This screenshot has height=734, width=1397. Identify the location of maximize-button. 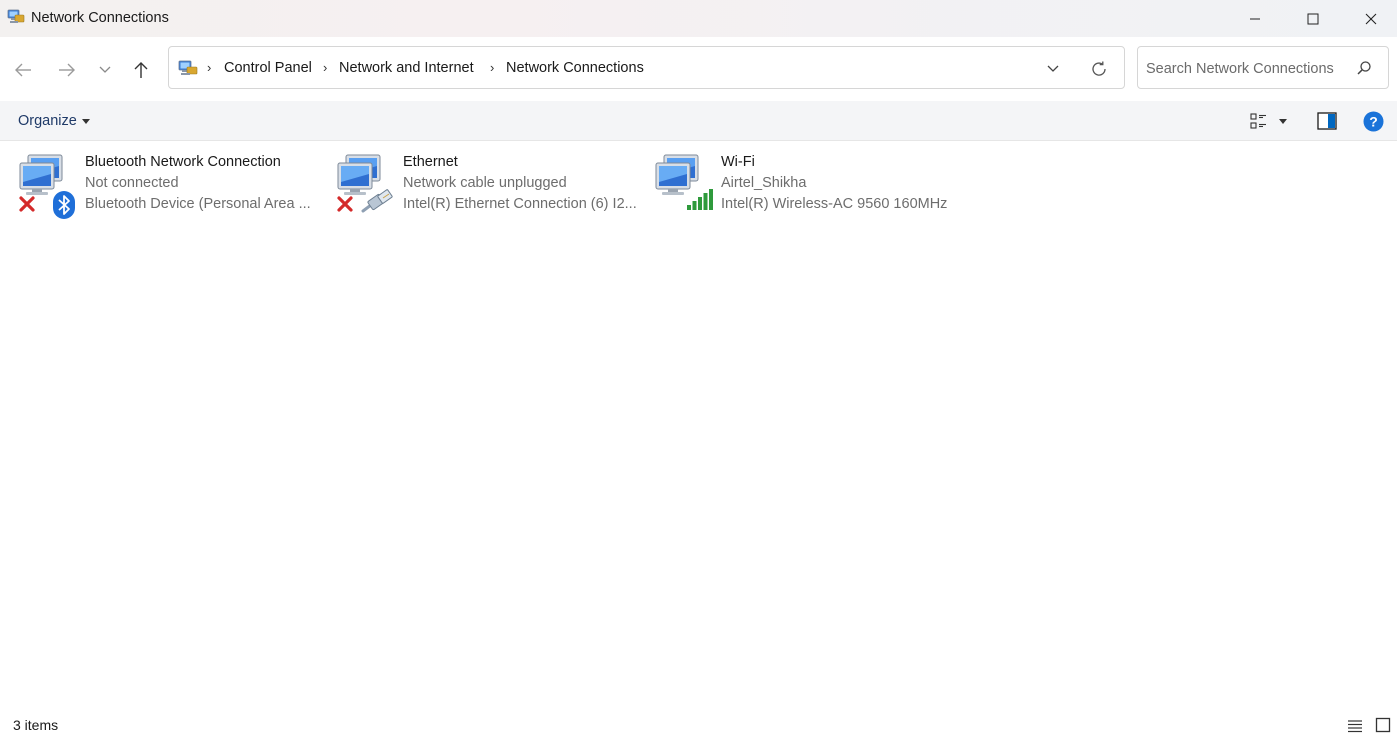
(1313, 18).